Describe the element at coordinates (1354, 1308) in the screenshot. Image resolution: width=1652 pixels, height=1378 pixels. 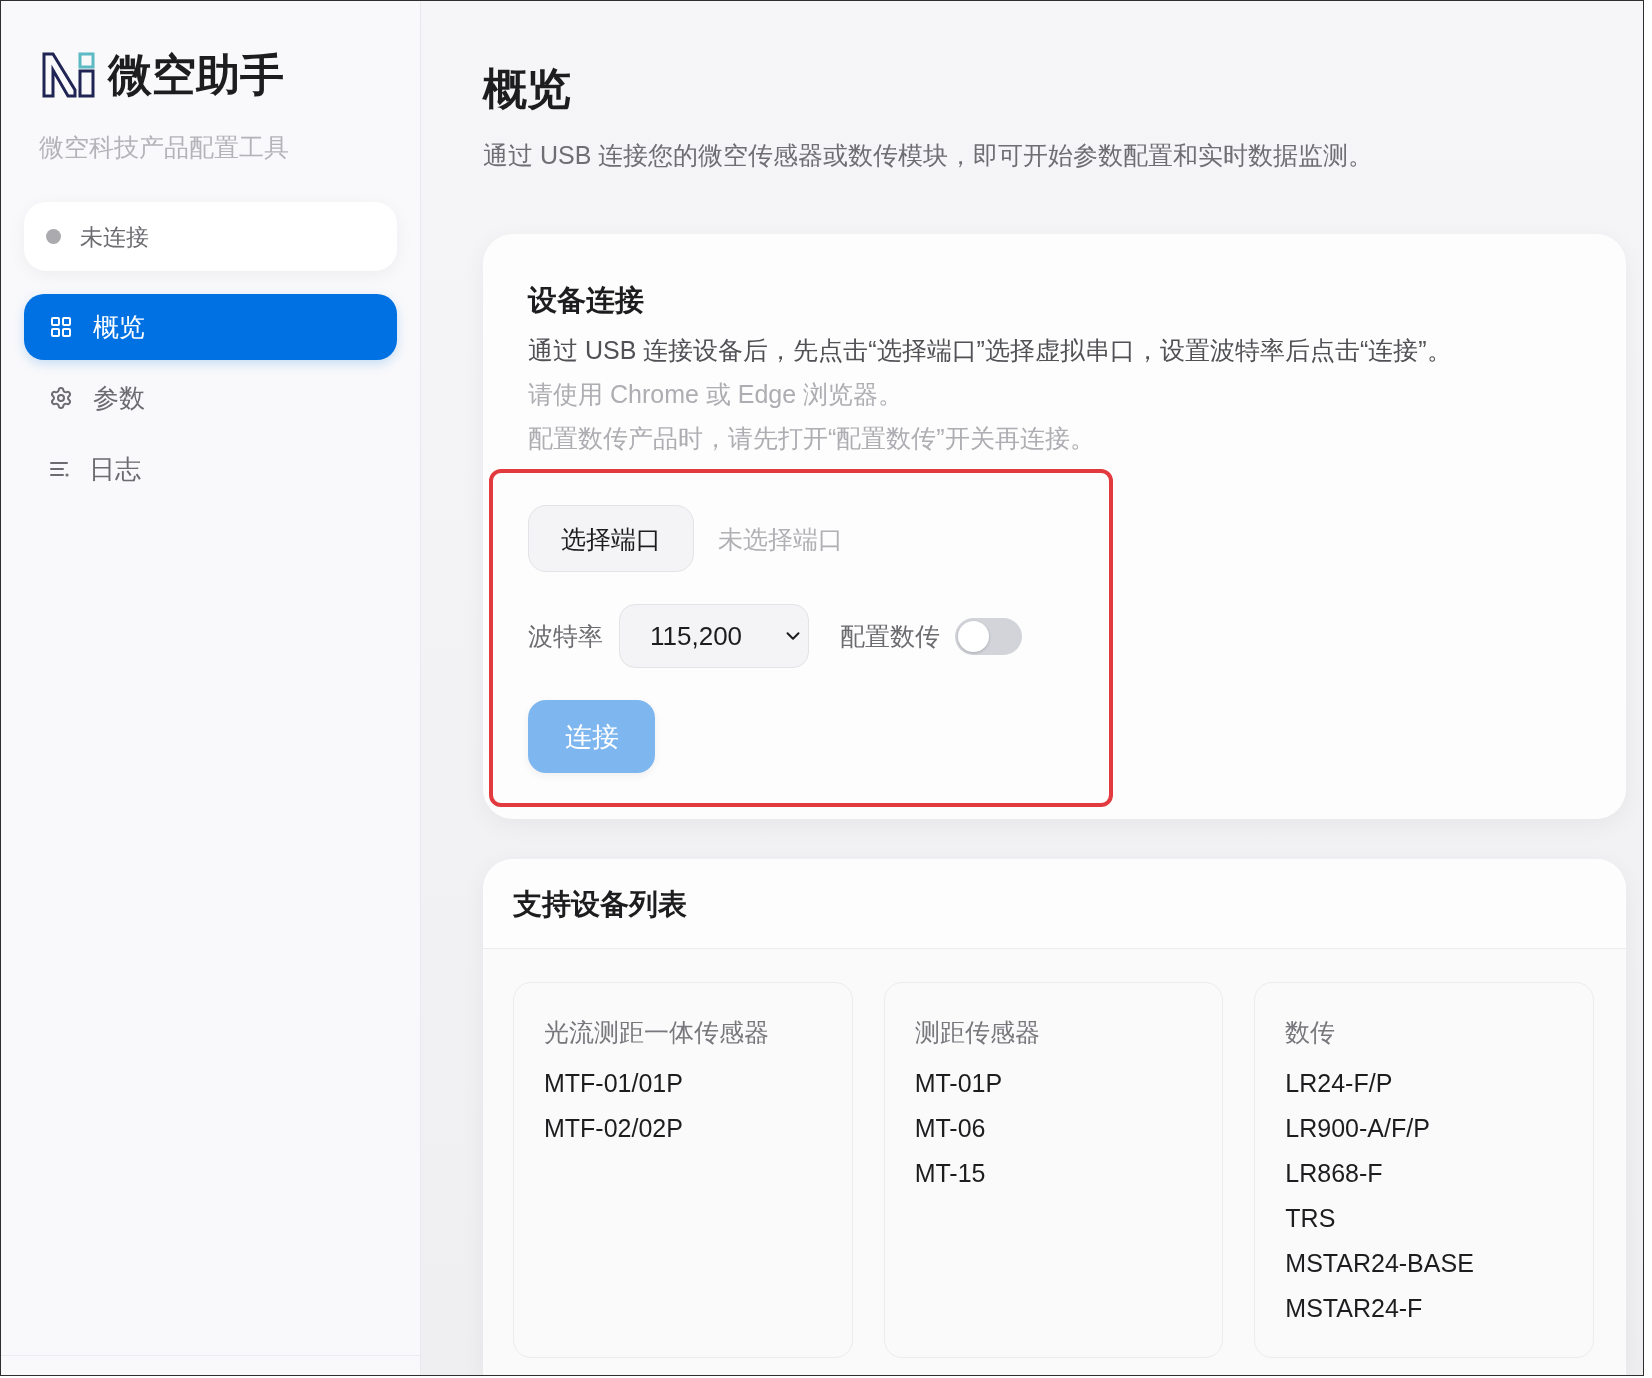
I see `device-model: MSTAR24-F` at that location.